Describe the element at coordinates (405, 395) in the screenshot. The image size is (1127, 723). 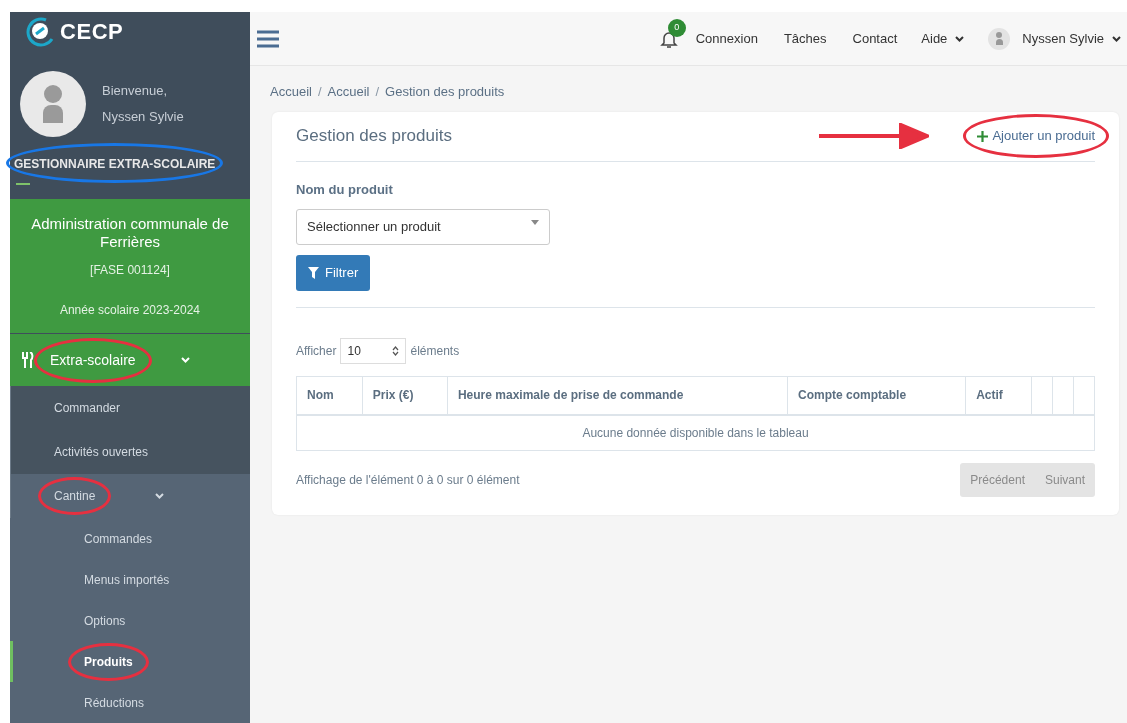
I see `column-header: Prix (€)` at that location.